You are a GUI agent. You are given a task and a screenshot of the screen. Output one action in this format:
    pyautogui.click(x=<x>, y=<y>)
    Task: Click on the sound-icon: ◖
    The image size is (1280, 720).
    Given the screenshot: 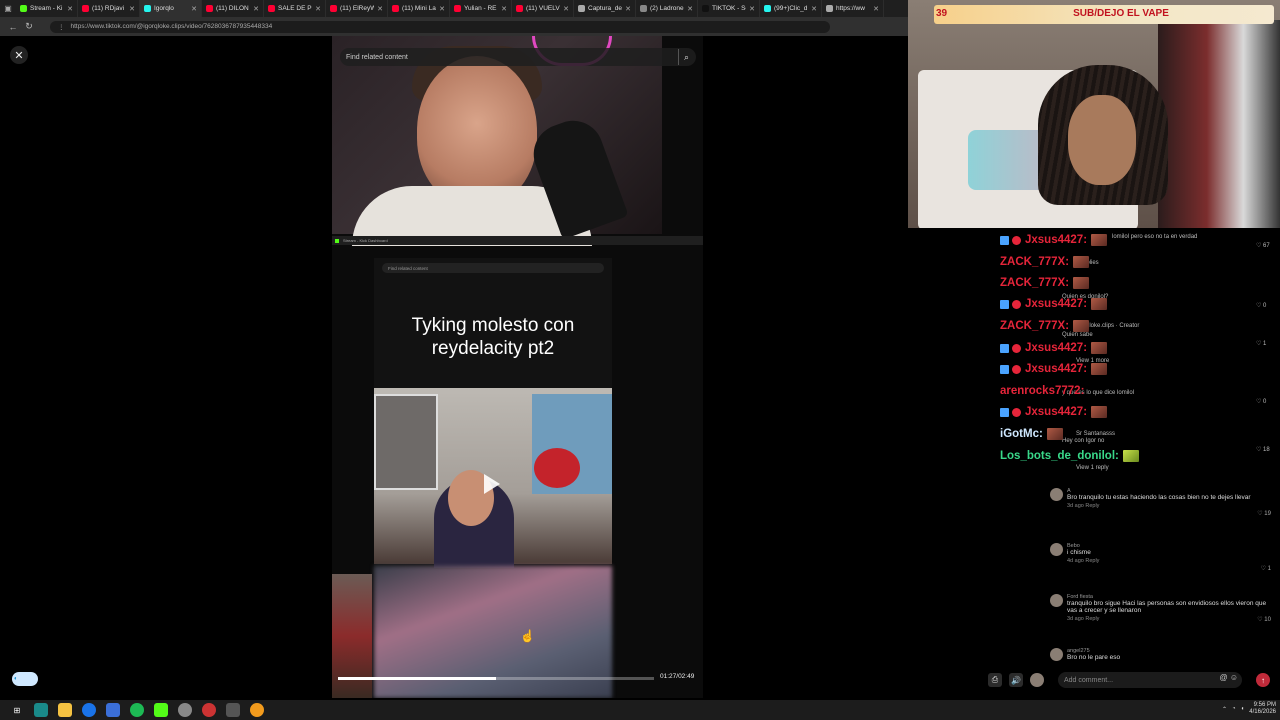 What is the action you would take?
    pyautogui.click(x=1243, y=709)
    